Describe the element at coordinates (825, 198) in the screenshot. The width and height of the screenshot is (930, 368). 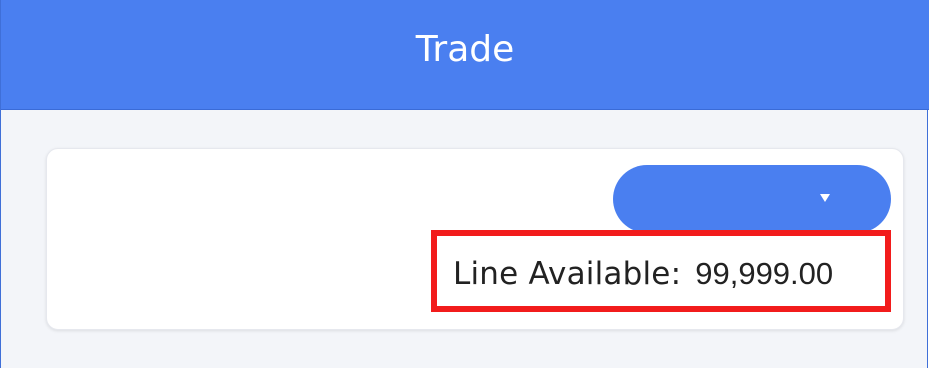
I see `caret-down-icon` at that location.